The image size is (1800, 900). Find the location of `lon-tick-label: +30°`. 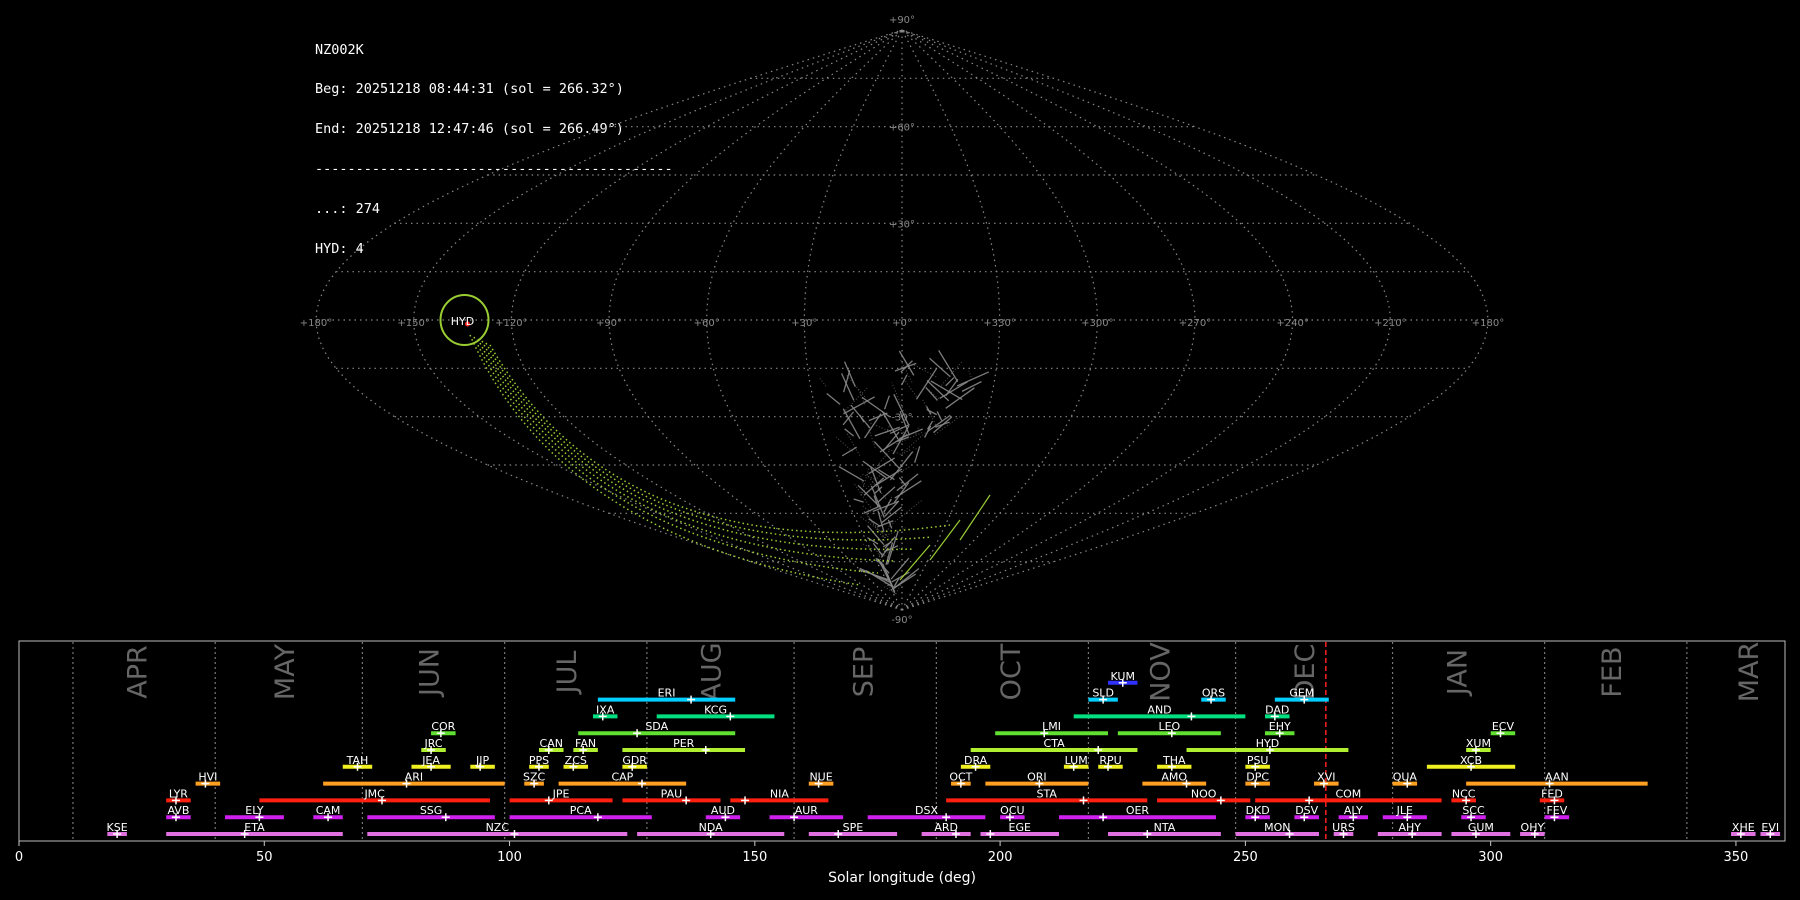

lon-tick-label: +30° is located at coordinates (804, 323).